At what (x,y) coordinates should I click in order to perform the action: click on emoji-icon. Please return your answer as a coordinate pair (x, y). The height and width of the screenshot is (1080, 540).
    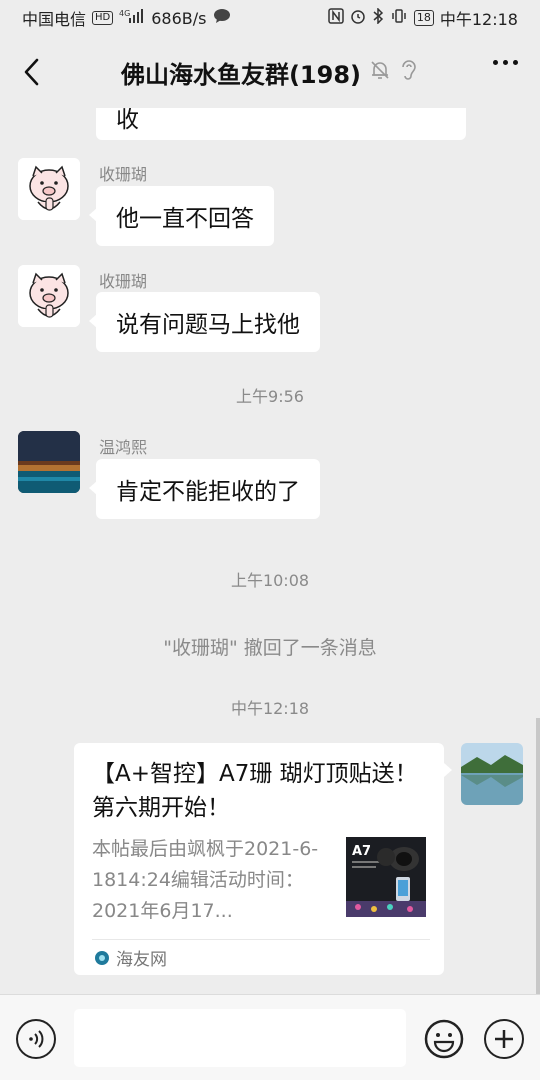
    Looking at the image, I should click on (444, 1039).